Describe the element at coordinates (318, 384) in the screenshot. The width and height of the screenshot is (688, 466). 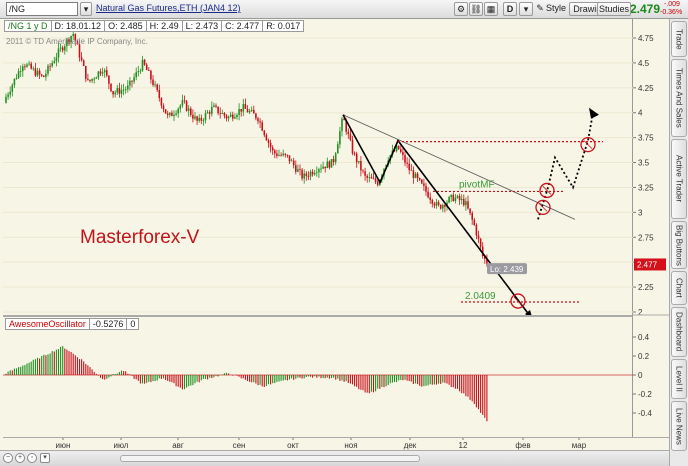
I see `oscillator-svg` at that location.